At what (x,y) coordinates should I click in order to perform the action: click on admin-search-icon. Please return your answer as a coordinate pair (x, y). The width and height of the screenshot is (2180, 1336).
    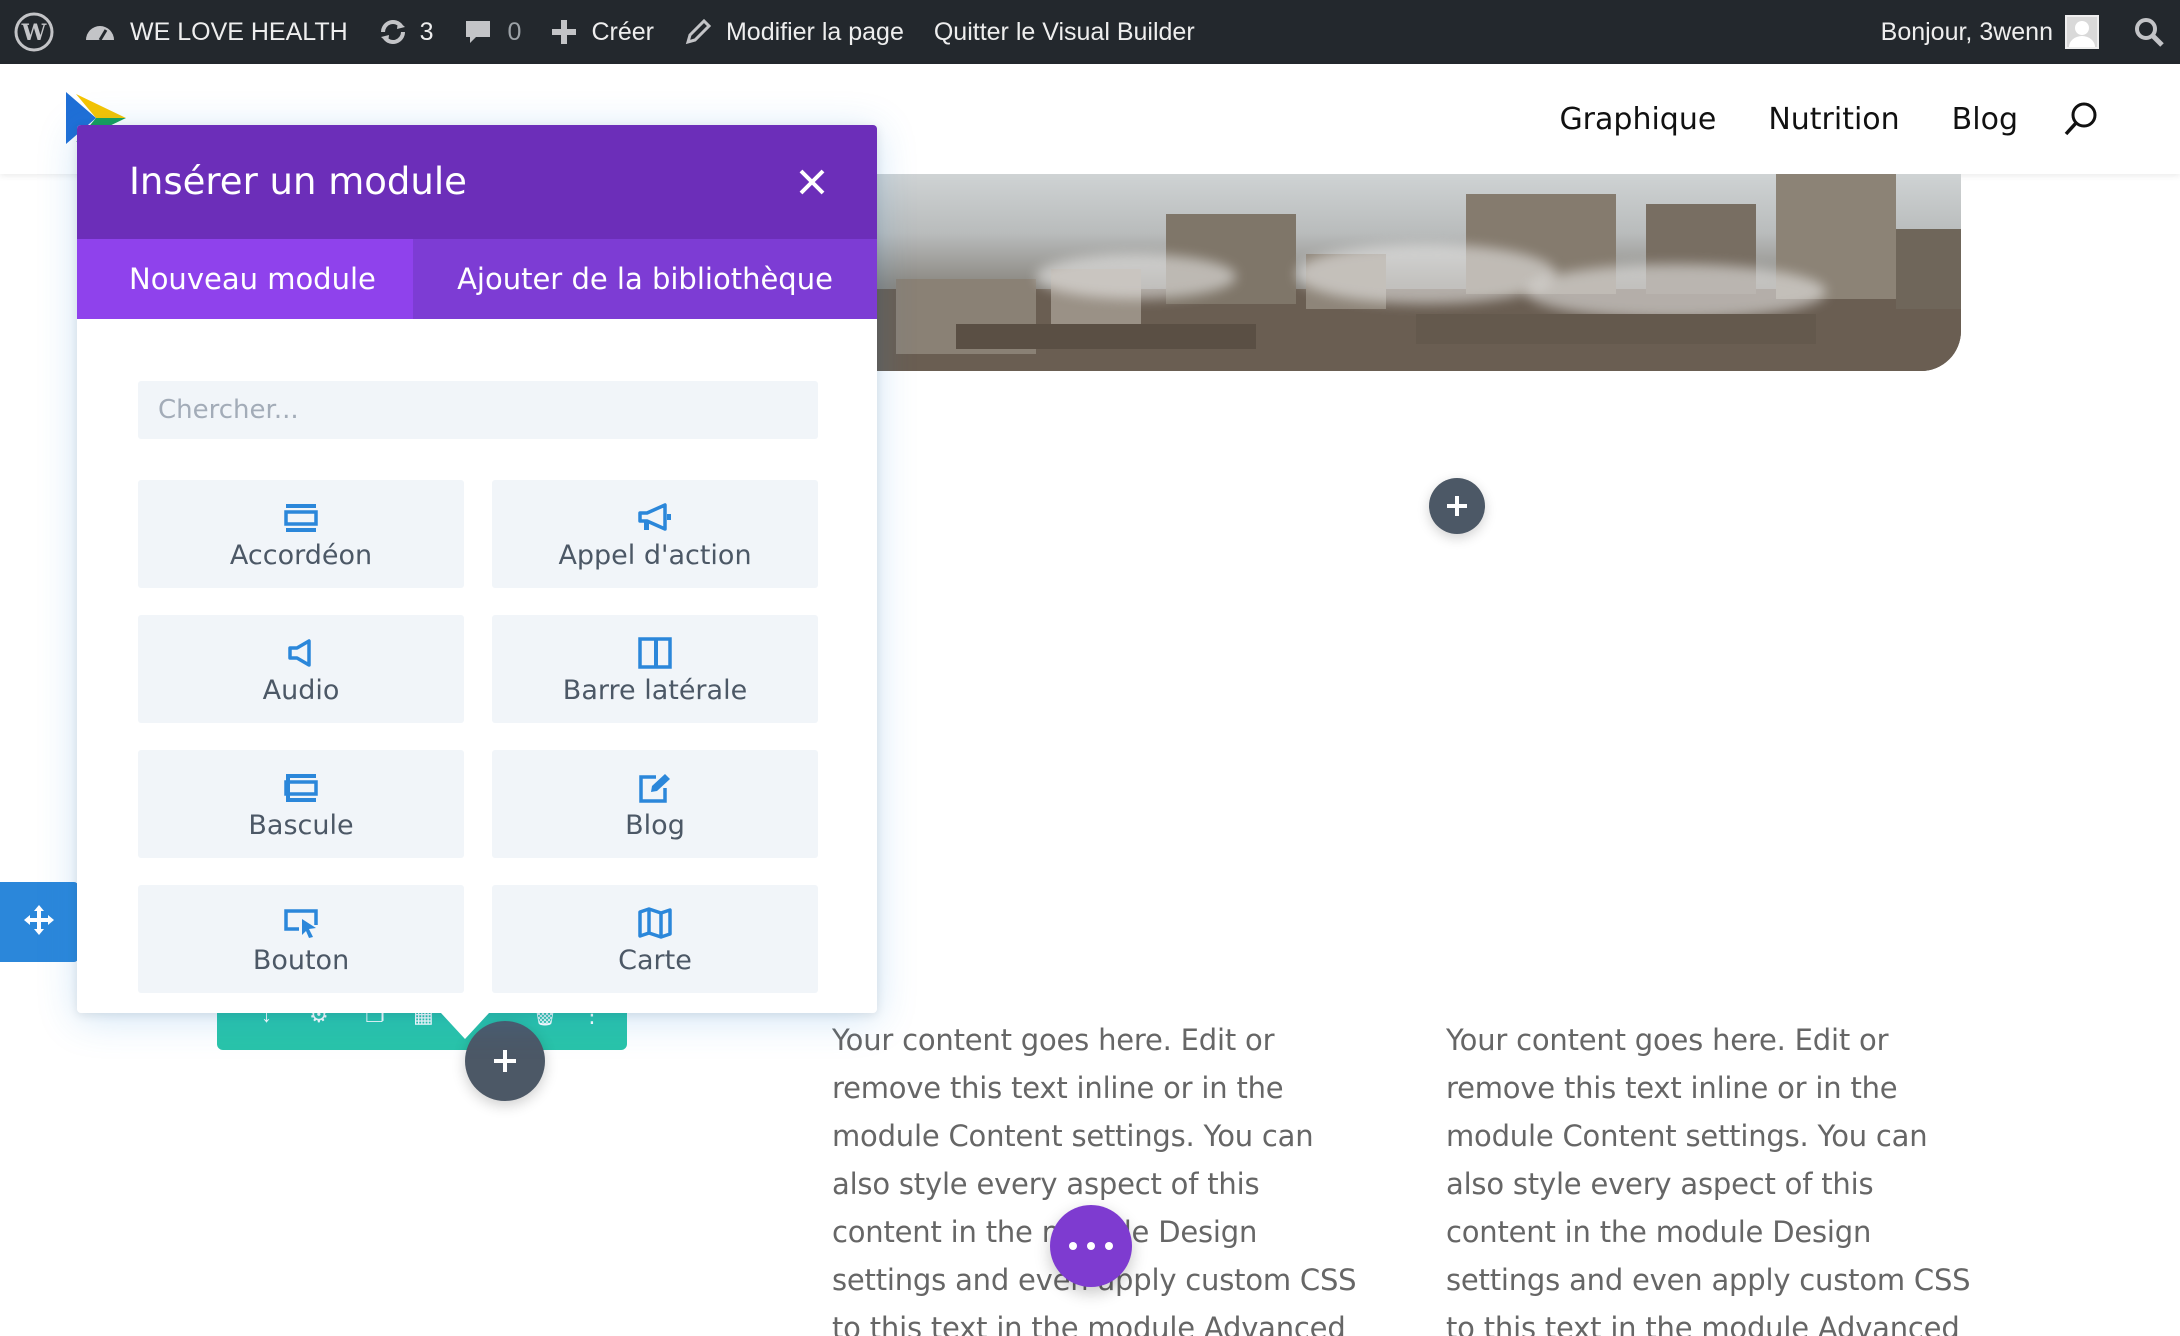
    Looking at the image, I should click on (2149, 32).